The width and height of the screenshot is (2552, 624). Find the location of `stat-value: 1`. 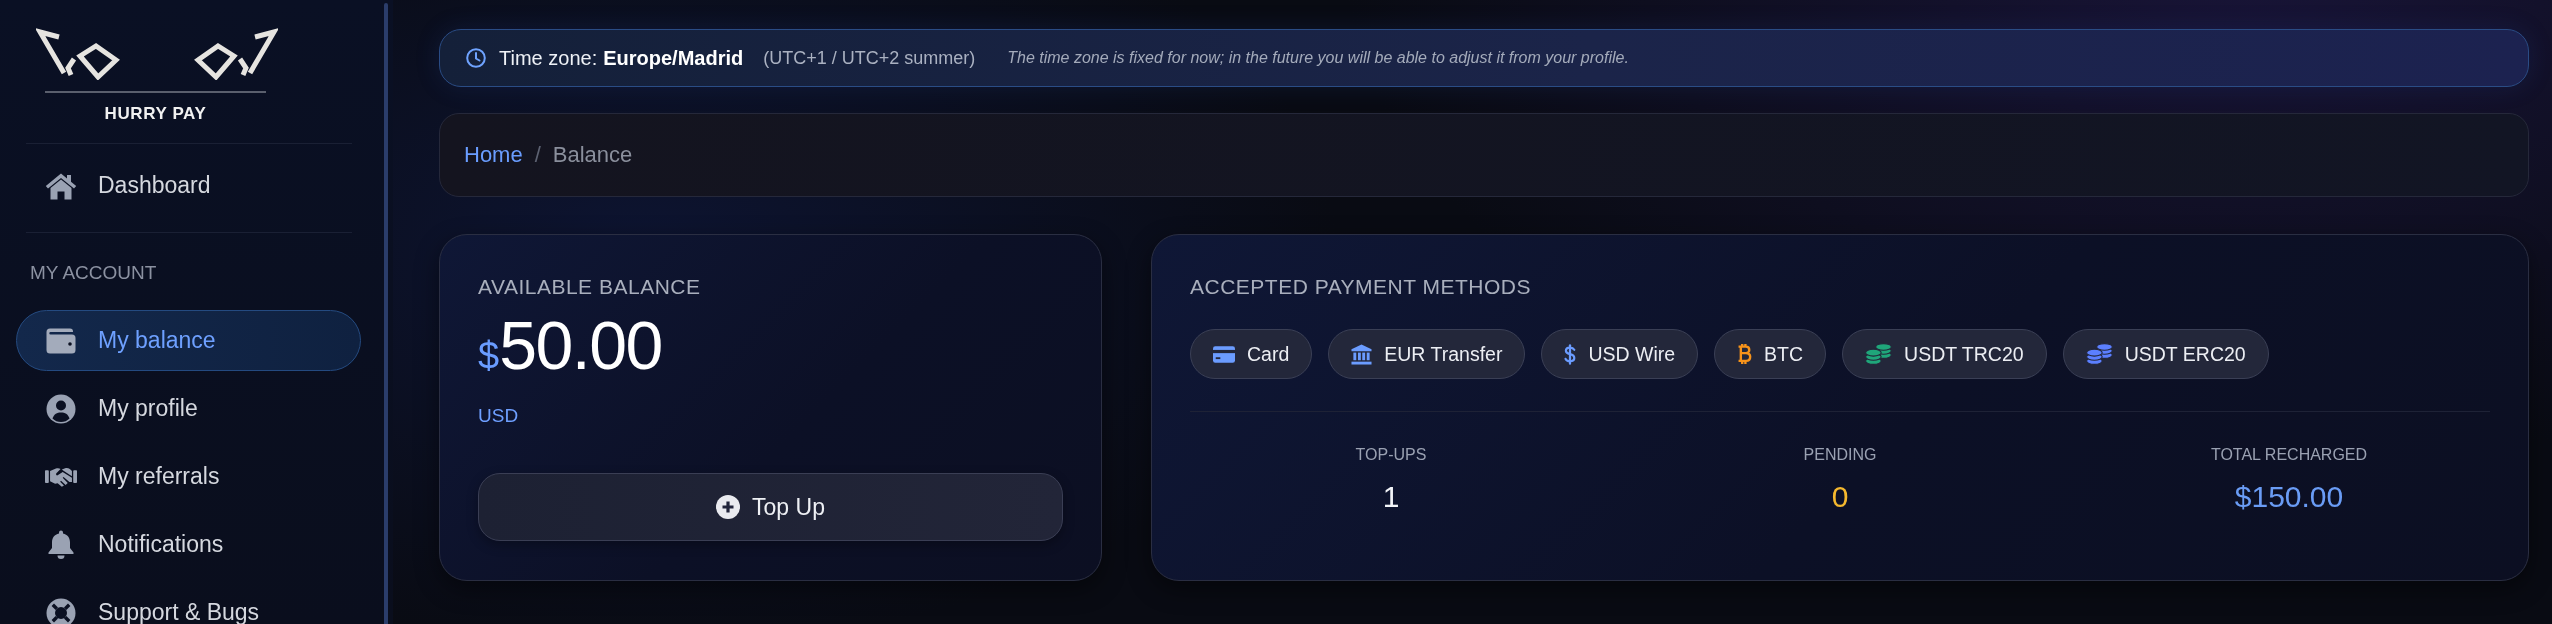

stat-value: 1 is located at coordinates (1391, 497).